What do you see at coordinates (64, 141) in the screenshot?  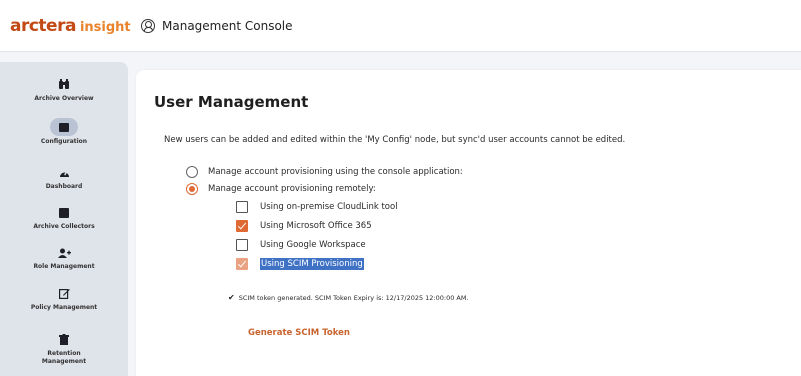 I see `sidebar-item-label: Configuration` at bounding box center [64, 141].